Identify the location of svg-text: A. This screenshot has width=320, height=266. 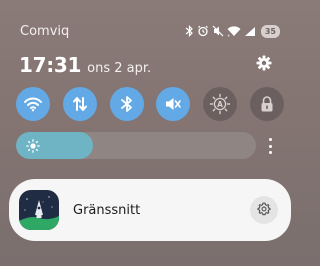
(220, 104).